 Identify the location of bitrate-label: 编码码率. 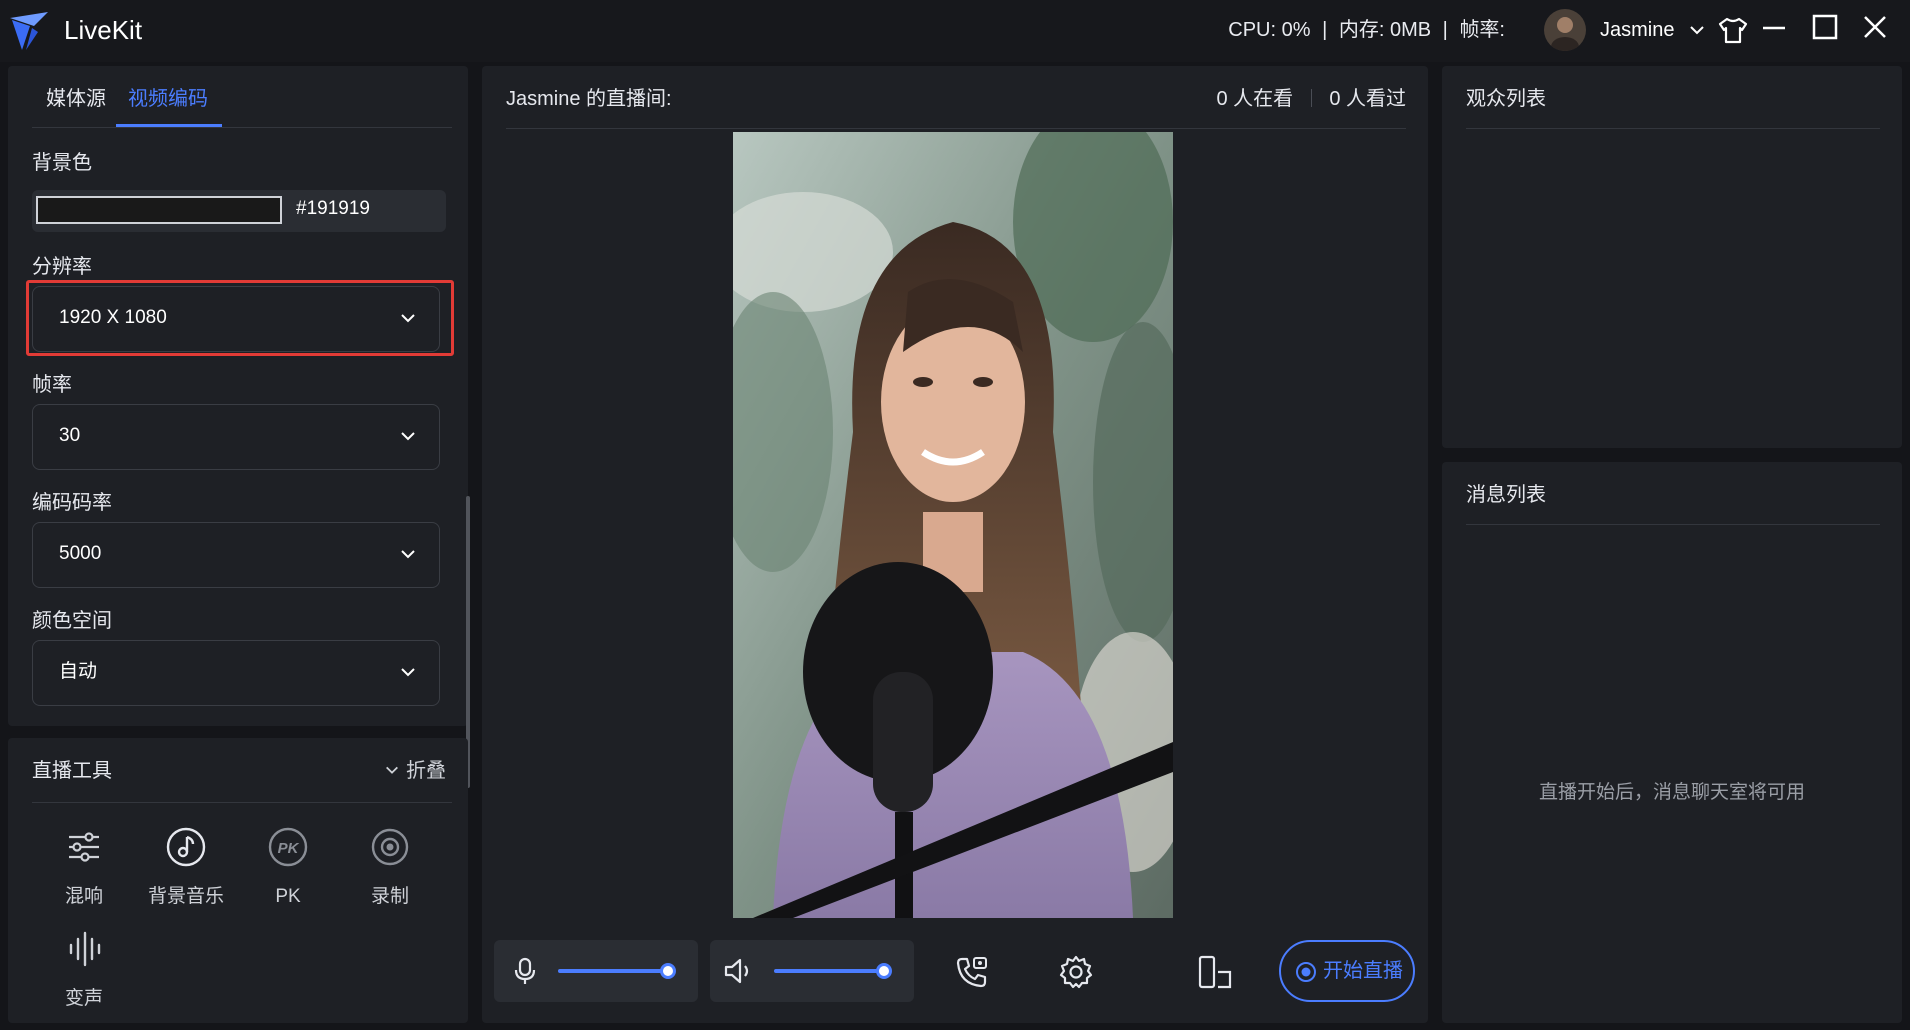
(72, 503).